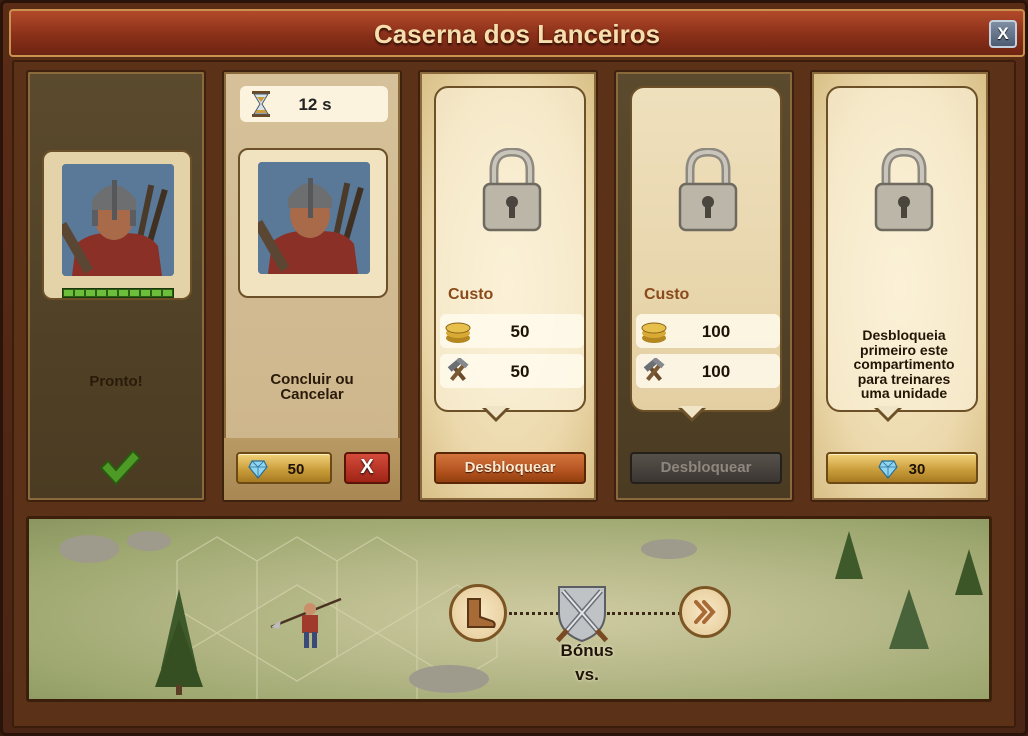 This screenshot has width=1028, height=736. I want to click on unlock-bubble: Custo 50 50, so click(510, 249).